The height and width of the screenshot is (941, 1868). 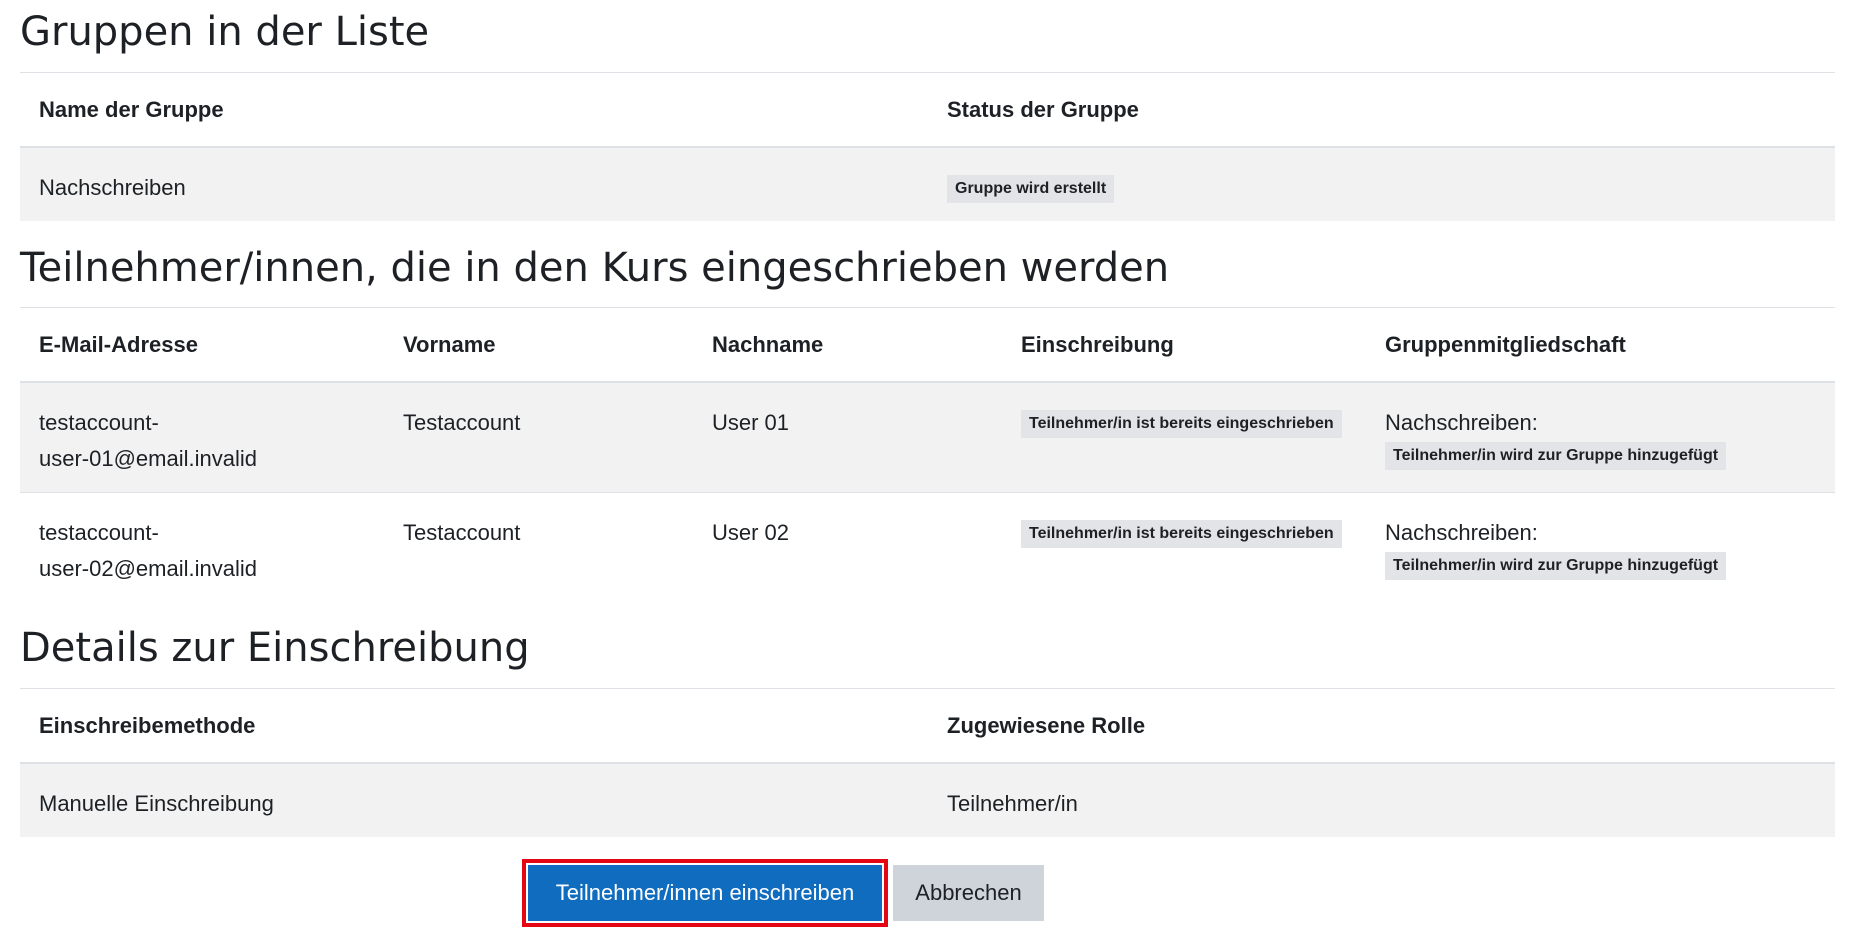 I want to click on table-header-row: Einschreibemethode Zugewiesene Rolle, so click(x=927, y=726).